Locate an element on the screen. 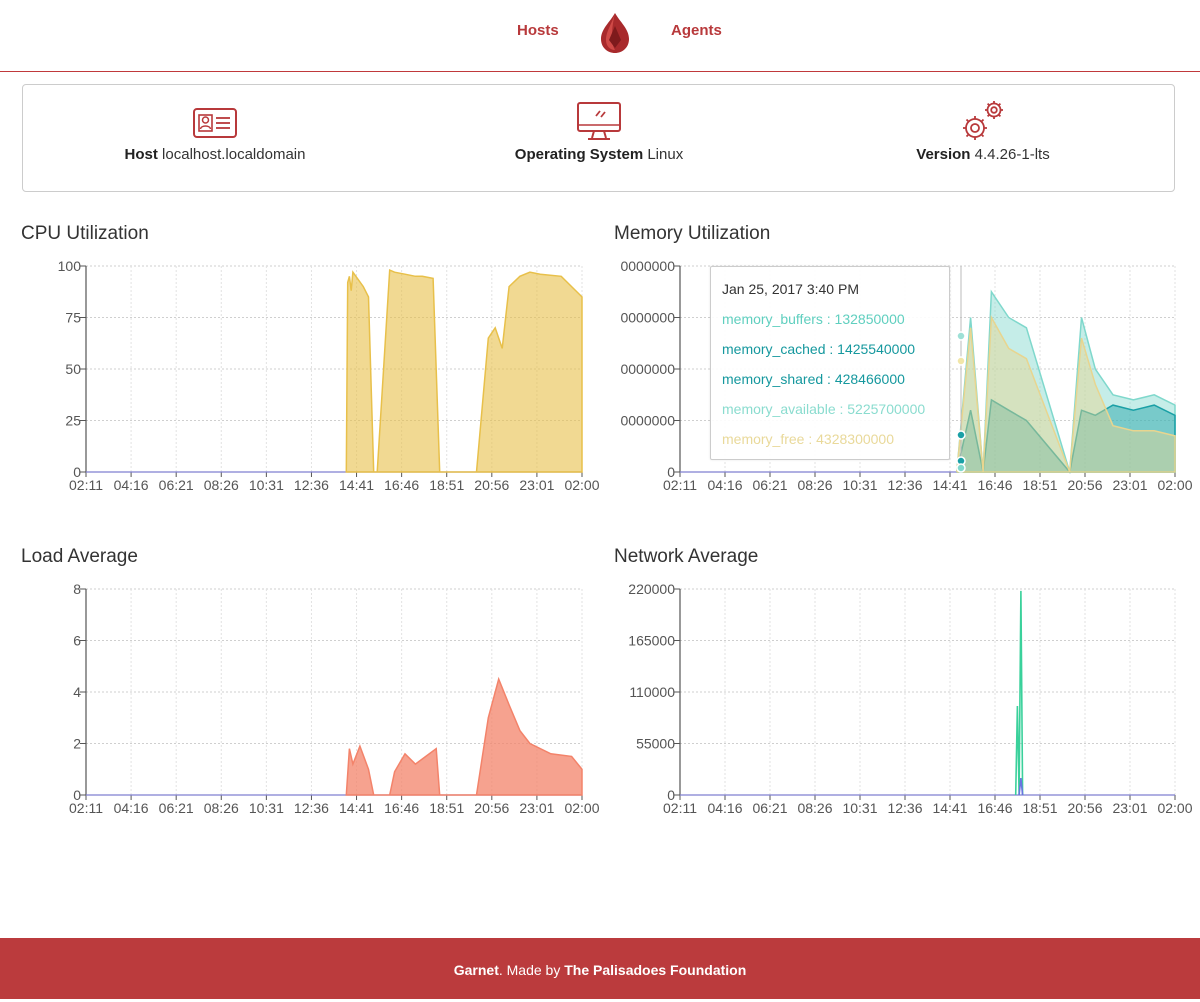 This screenshot has width=1200, height=1002. tooltip-row-available: memory_available : 5225700000 is located at coordinates (824, 409).